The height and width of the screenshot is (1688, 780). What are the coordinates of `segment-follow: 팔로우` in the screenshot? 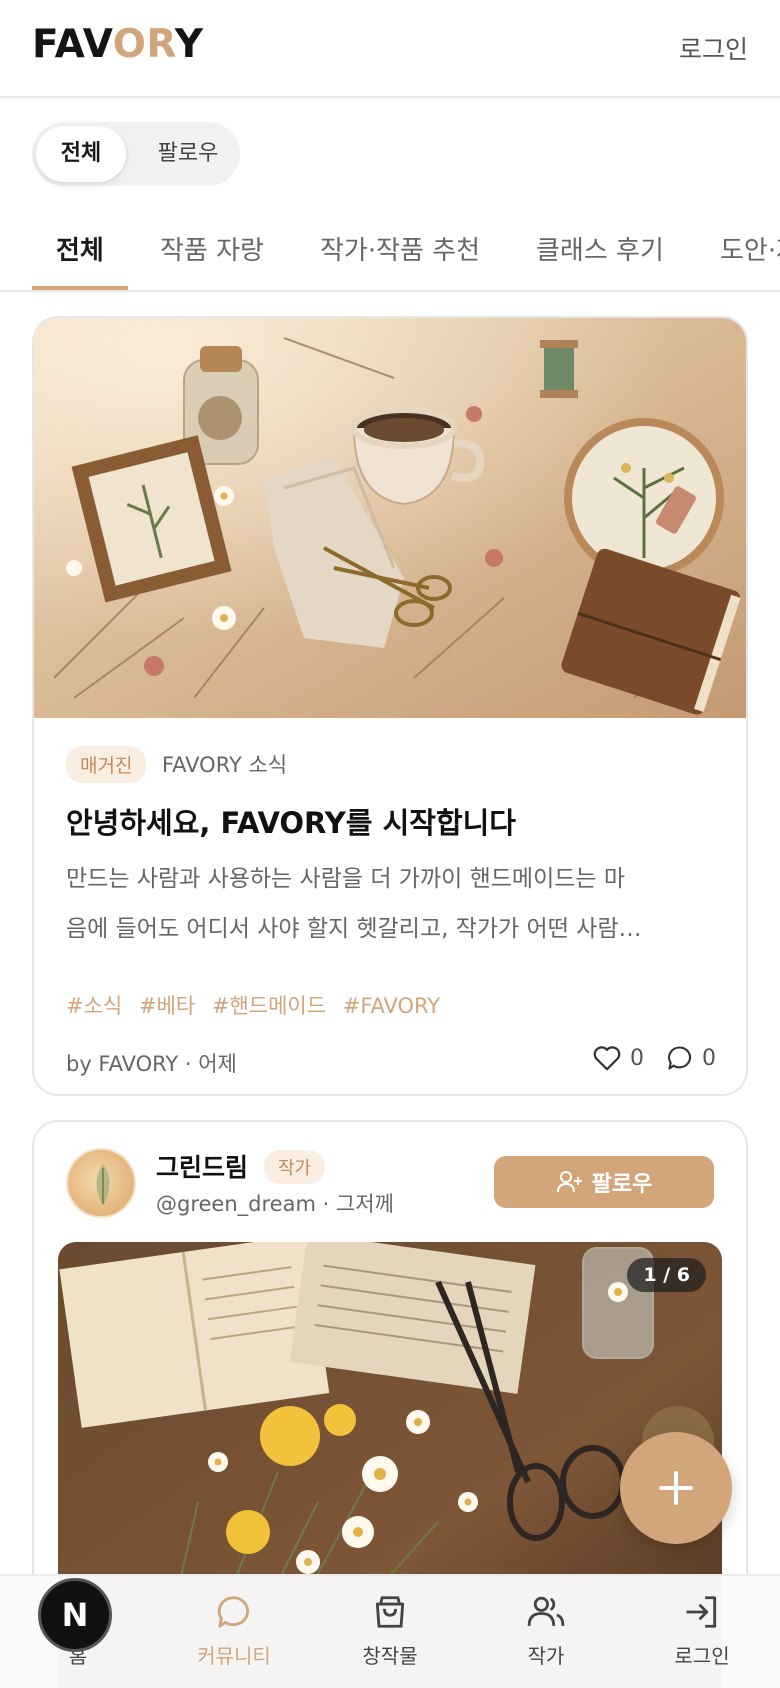 It's located at (188, 154).